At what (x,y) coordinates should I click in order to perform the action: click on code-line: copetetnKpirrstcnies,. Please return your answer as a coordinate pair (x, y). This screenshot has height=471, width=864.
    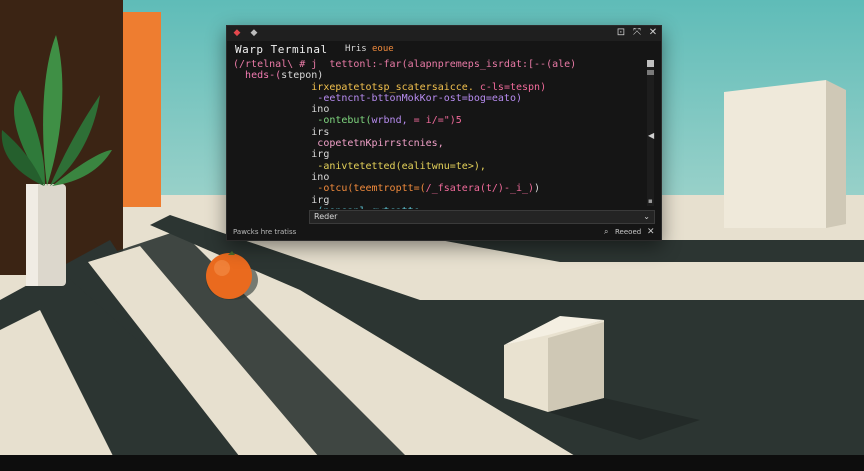
    Looking at the image, I should click on (439, 143).